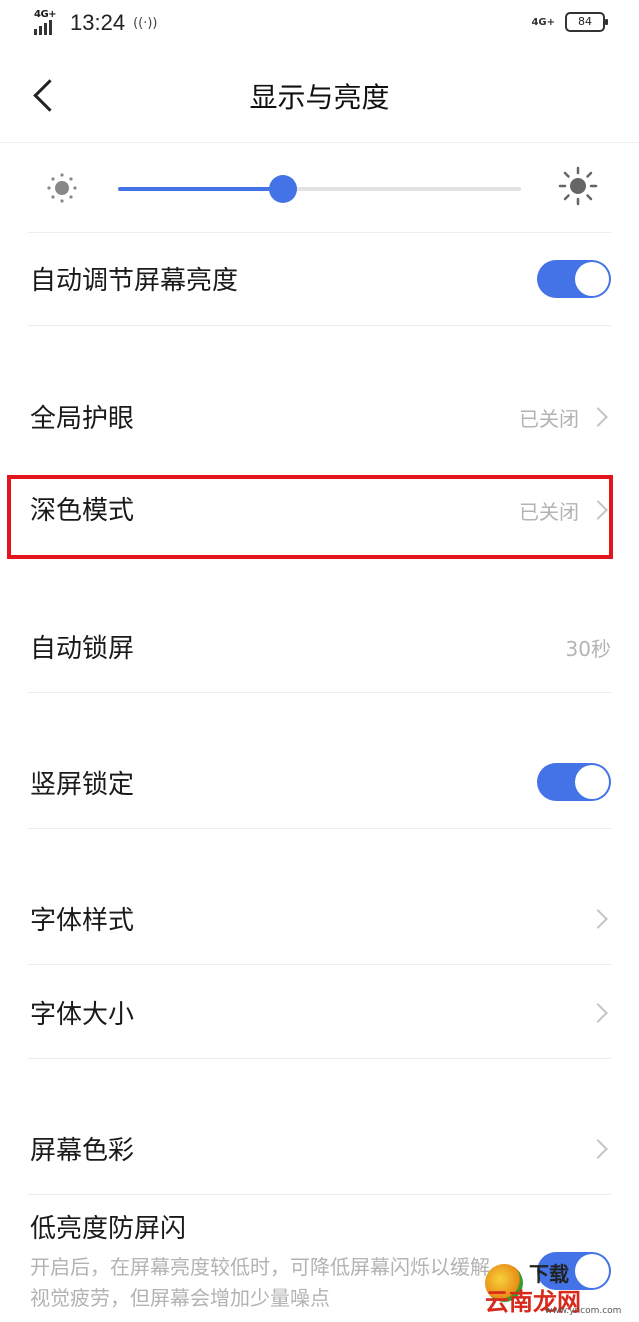 The width and height of the screenshot is (639, 1322). Describe the element at coordinates (134, 281) in the screenshot. I see `setting-label: 自动调节屏幕亮度` at that location.